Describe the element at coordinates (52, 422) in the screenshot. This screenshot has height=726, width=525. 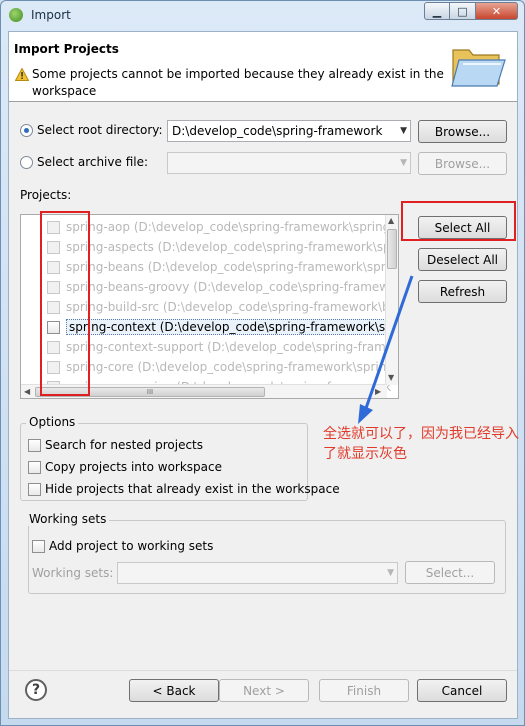
I see `options-title: Options` at that location.